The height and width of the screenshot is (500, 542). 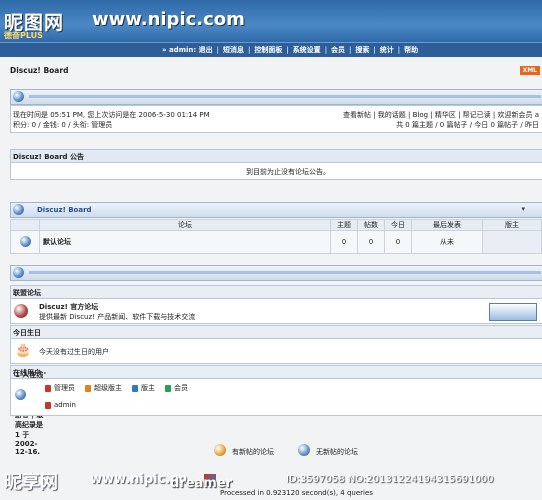 What do you see at coordinates (187, 50) in the screenshot?
I see `nav-item: » admin: 退出` at bounding box center [187, 50].